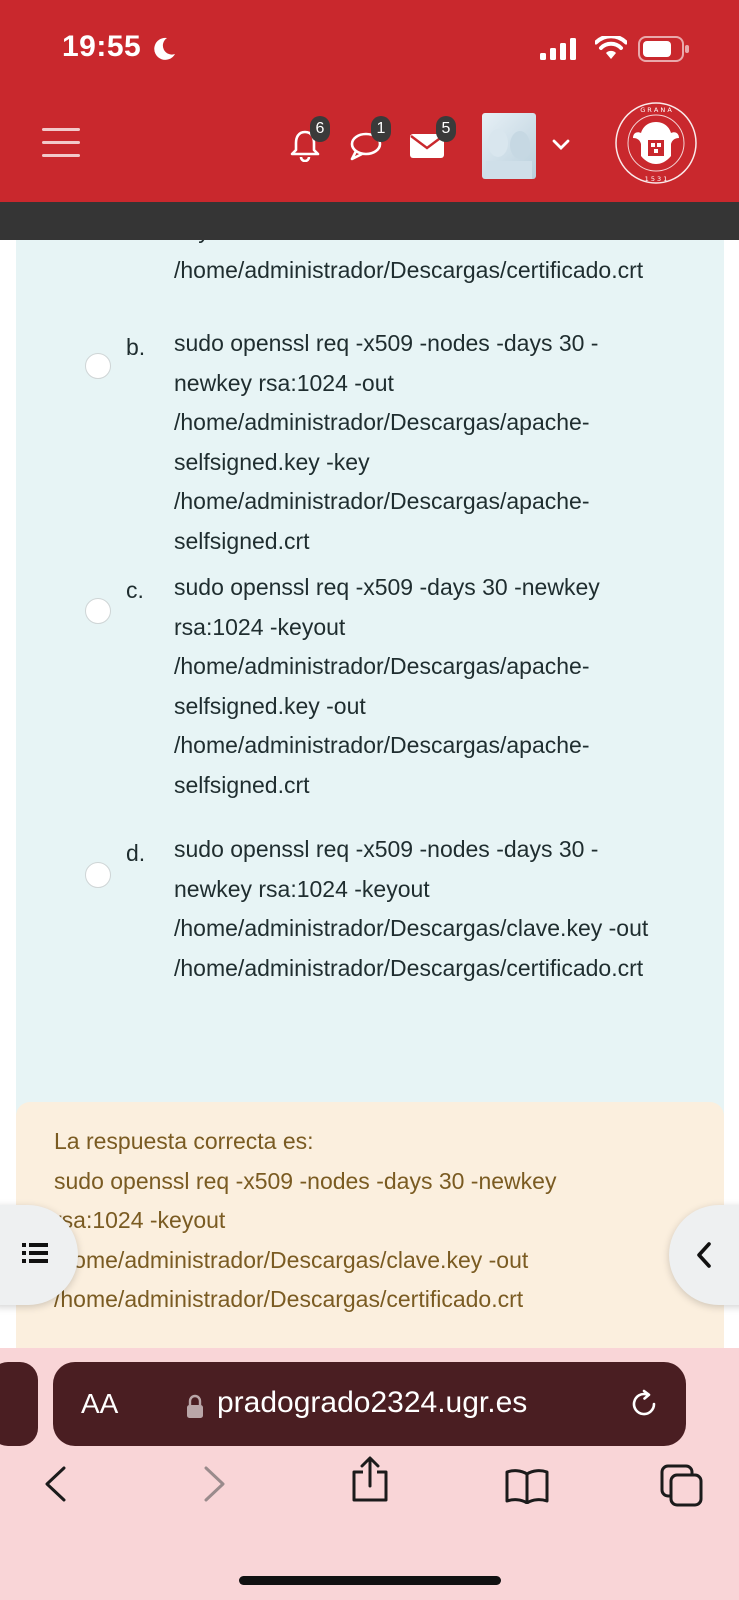  I want to click on reload-icon, so click(644, 1404).